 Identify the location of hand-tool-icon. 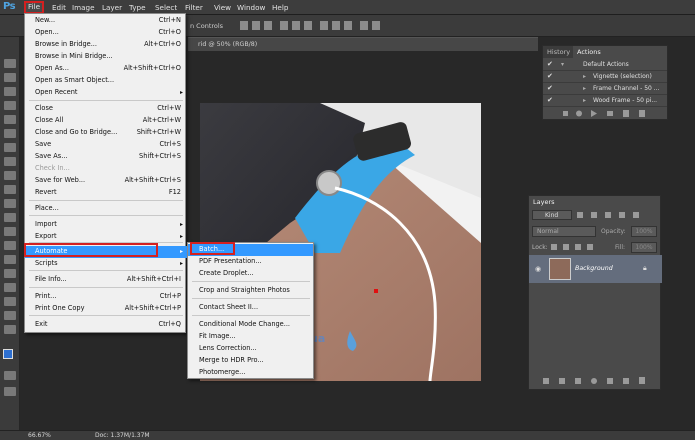
(10, 315).